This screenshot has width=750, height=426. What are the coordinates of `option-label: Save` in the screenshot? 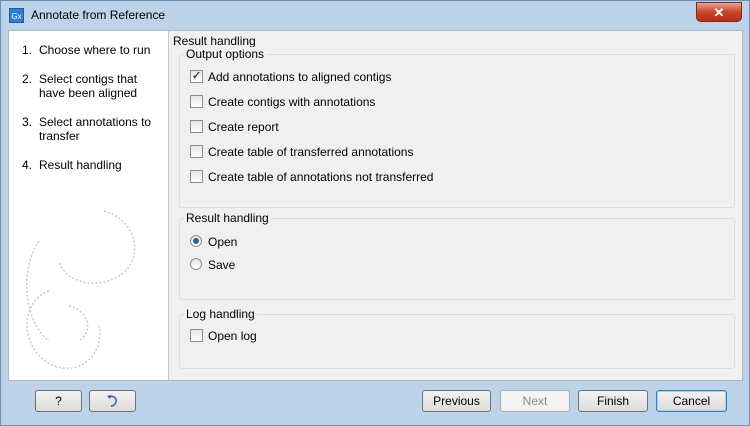 It's located at (222, 265).